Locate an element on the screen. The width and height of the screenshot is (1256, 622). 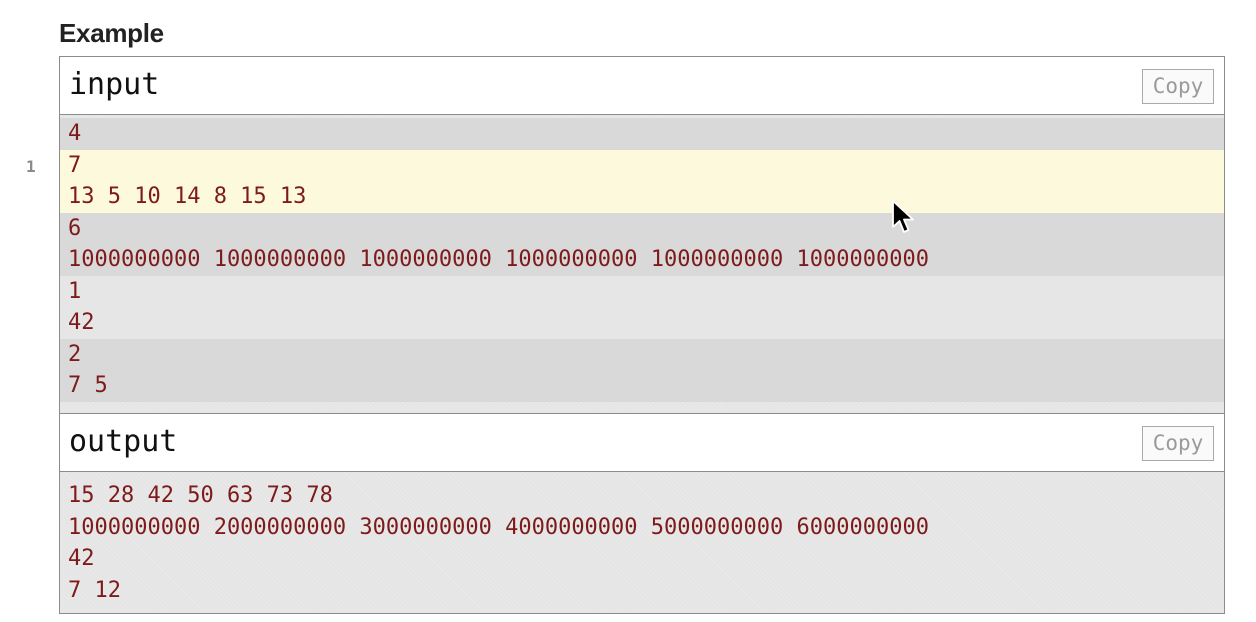
output-line: 42 is located at coordinates (81, 558).